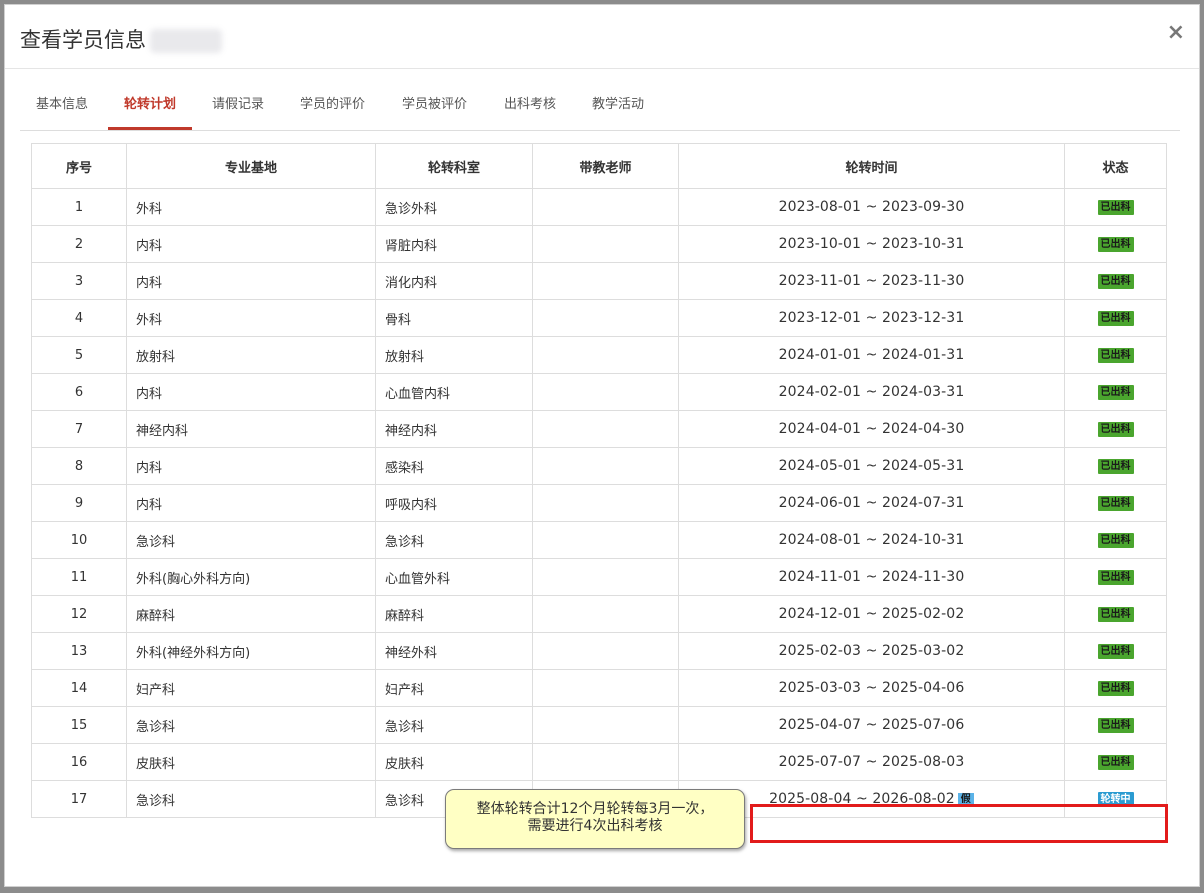  What do you see at coordinates (599, 318) in the screenshot?
I see `table-row: 4 外科 骨科 2023-12-01 ~ 2023-12-31 已出科` at bounding box center [599, 318].